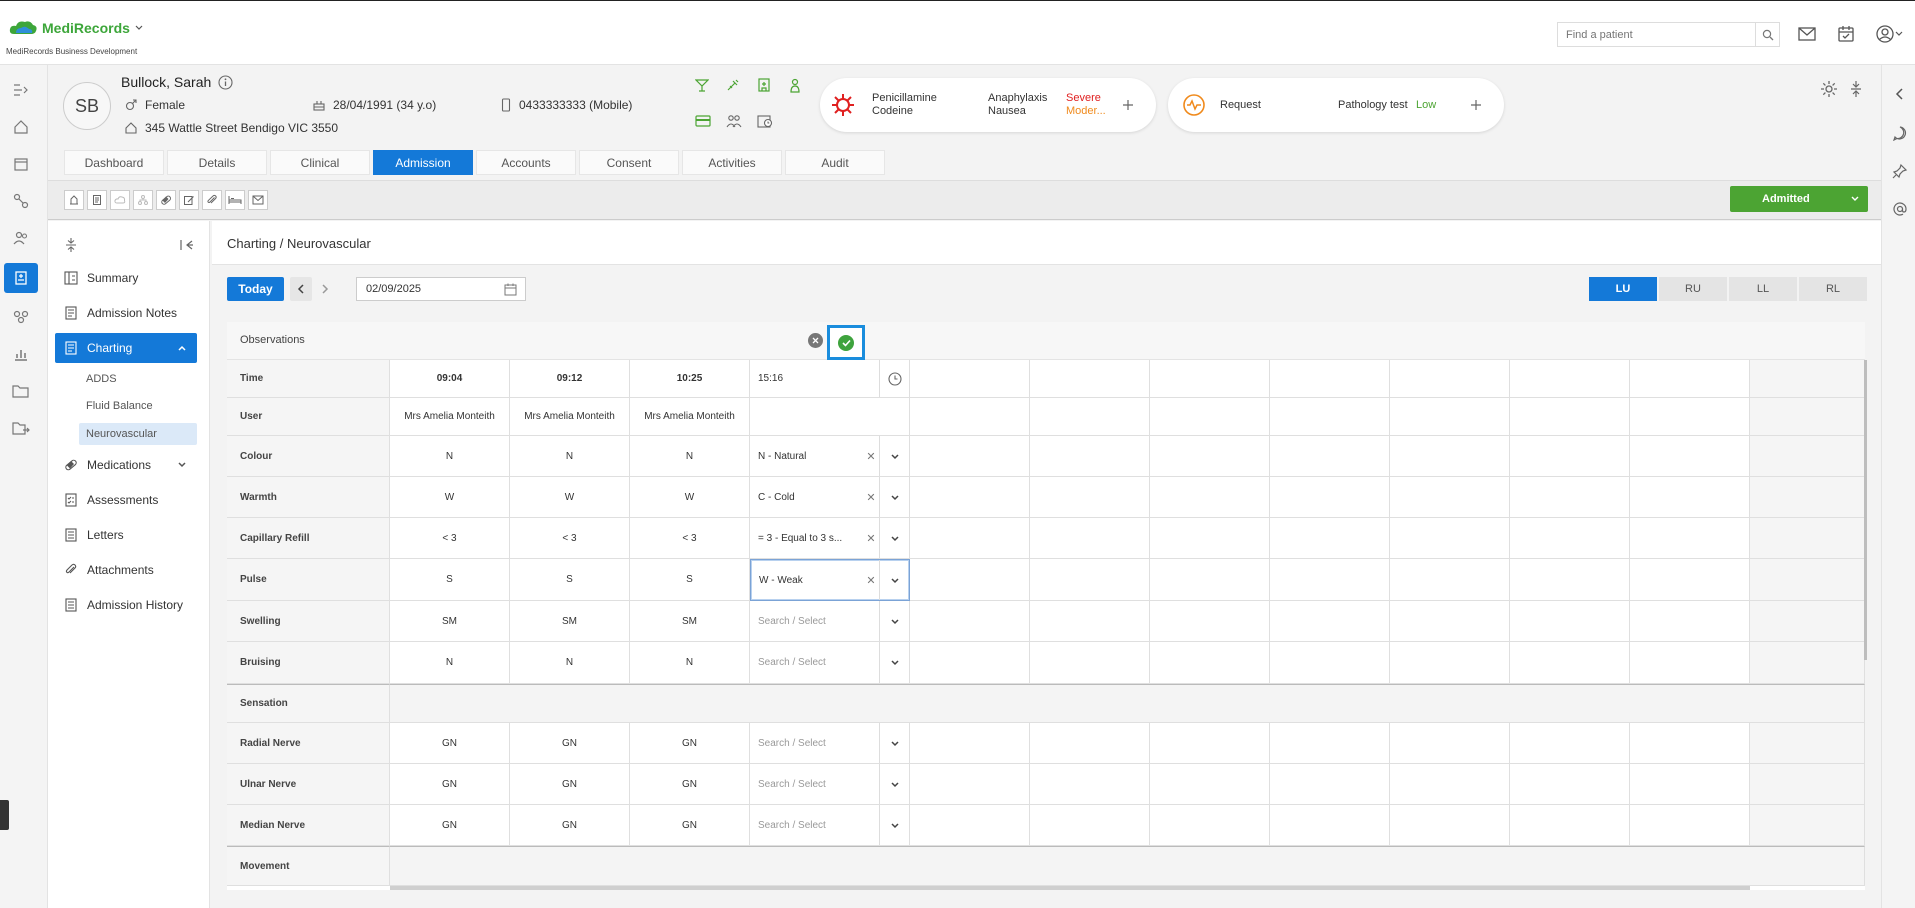 The height and width of the screenshot is (908, 1915). What do you see at coordinates (87, 106) in the screenshot?
I see `patient-avatar: SB` at bounding box center [87, 106].